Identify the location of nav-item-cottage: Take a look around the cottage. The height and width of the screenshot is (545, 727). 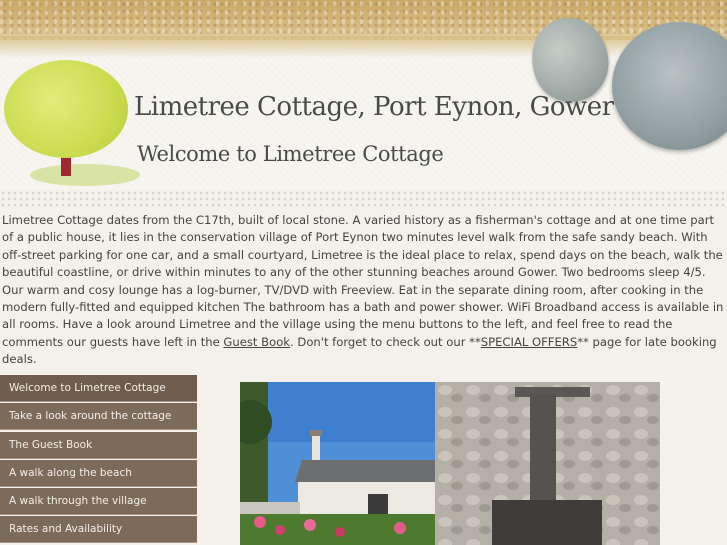
(98, 417).